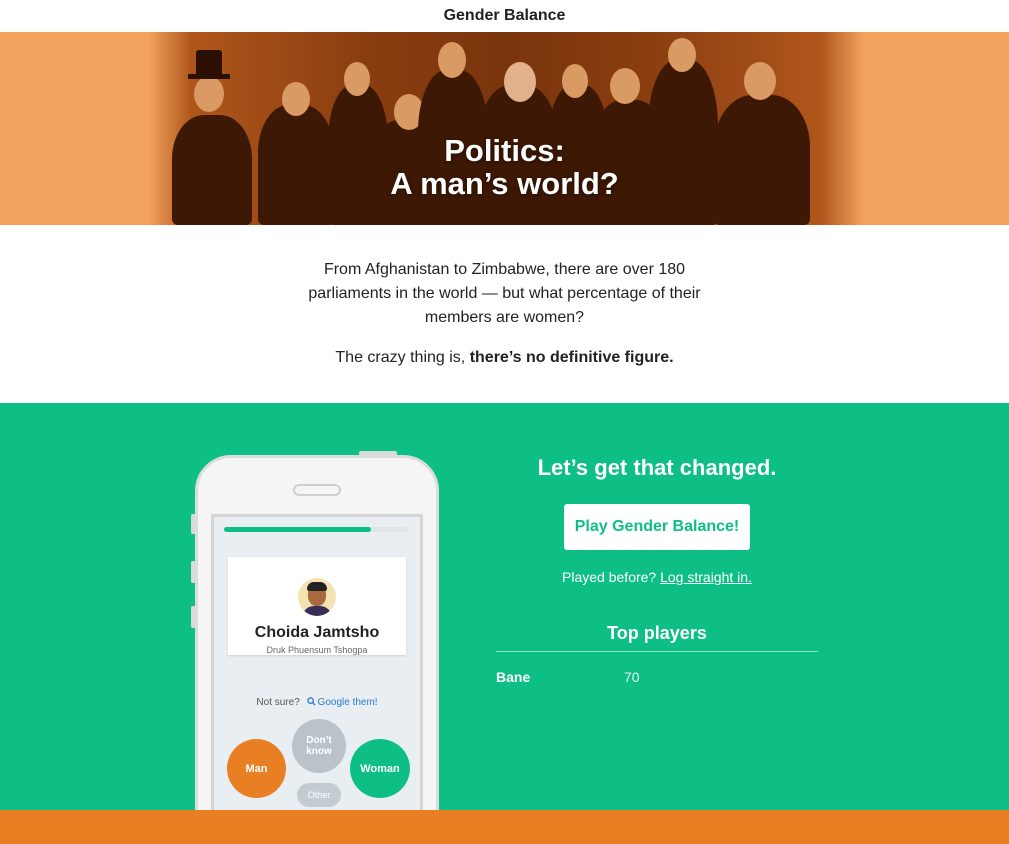  Describe the element at coordinates (609, 577) in the screenshot. I see `played-before-label: Played before?` at that location.